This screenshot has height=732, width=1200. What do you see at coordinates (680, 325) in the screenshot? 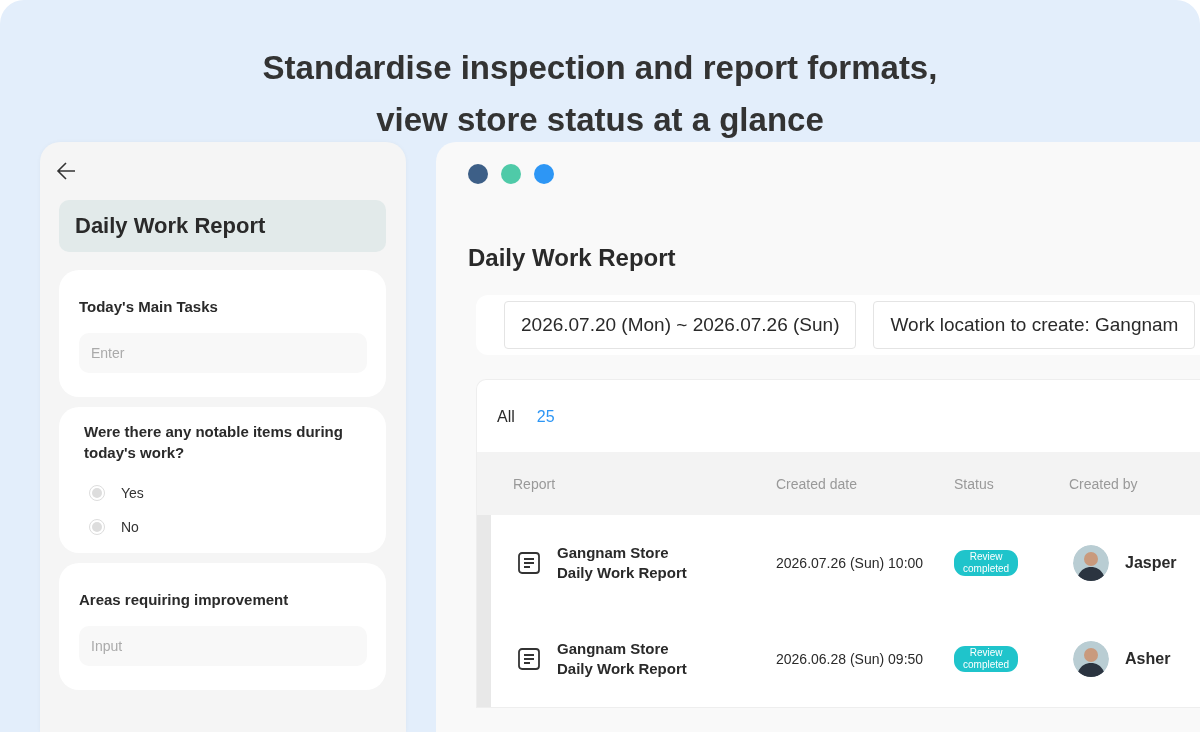
I see `date-range-field: 2026.07.20 (Mon) ~ 2026.07.26 (Sun)` at bounding box center [680, 325].